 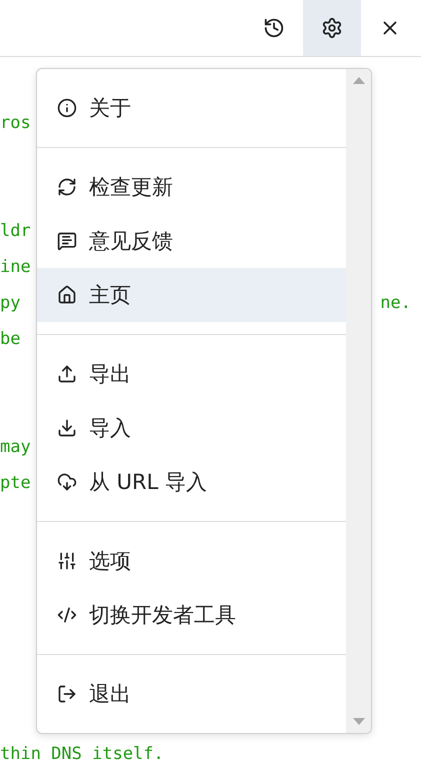 What do you see at coordinates (67, 374) in the screenshot?
I see `upload-icon` at bounding box center [67, 374].